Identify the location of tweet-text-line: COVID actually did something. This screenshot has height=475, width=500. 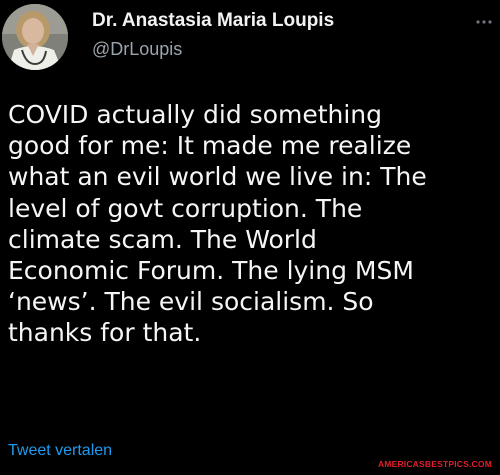
(195, 114).